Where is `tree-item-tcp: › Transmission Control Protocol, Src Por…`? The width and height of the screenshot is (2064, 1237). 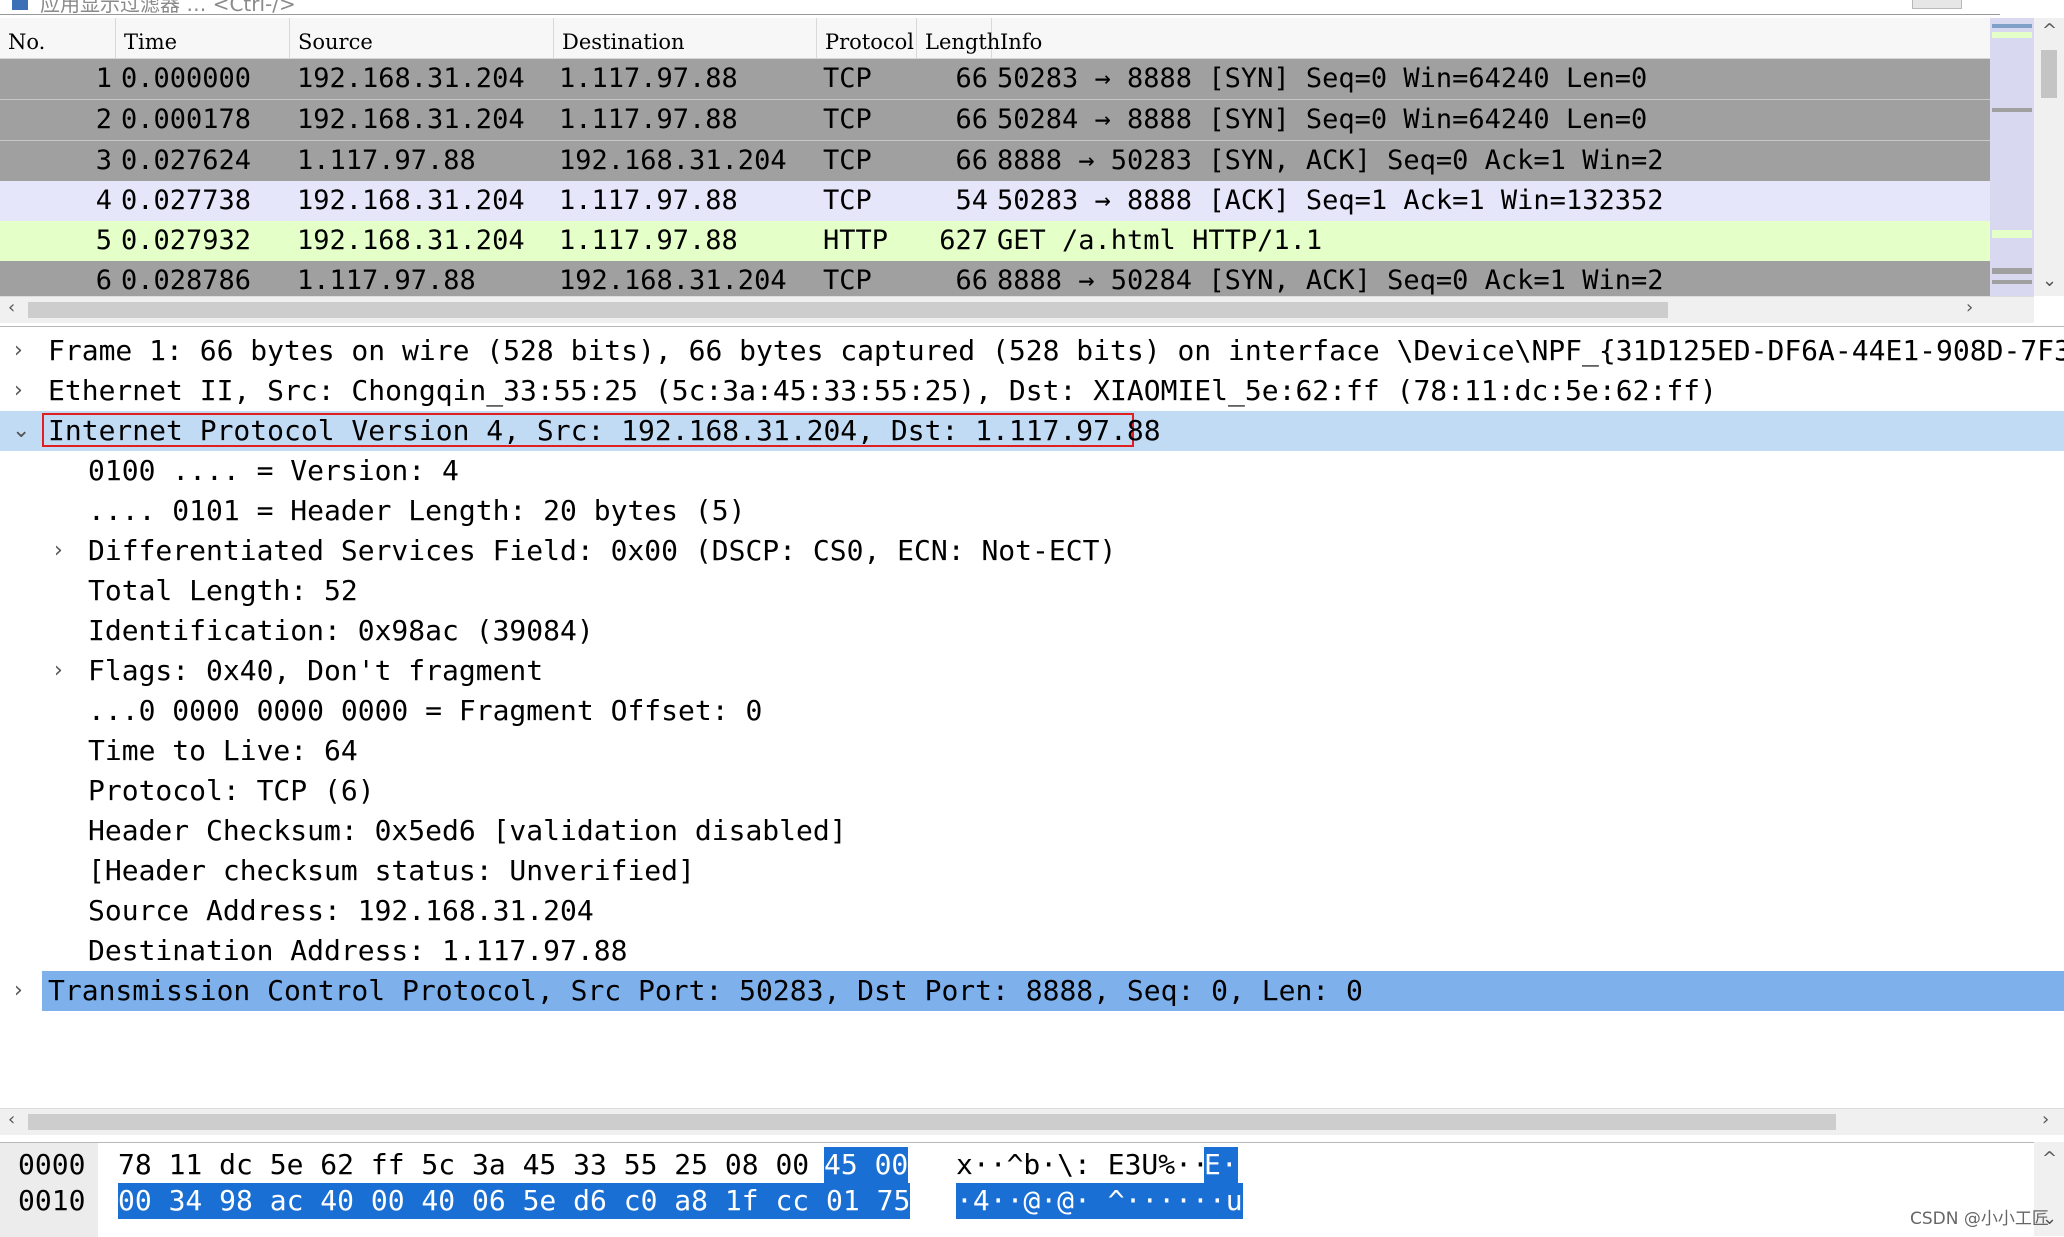
tree-item-tcp: › Transmission Control Protocol, Src Por… is located at coordinates (1032, 991).